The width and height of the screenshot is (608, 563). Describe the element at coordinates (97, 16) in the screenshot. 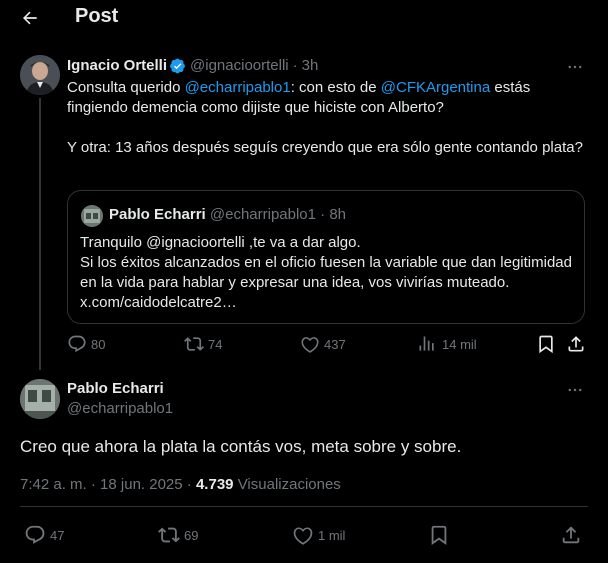

I see `page-title: Post` at that location.